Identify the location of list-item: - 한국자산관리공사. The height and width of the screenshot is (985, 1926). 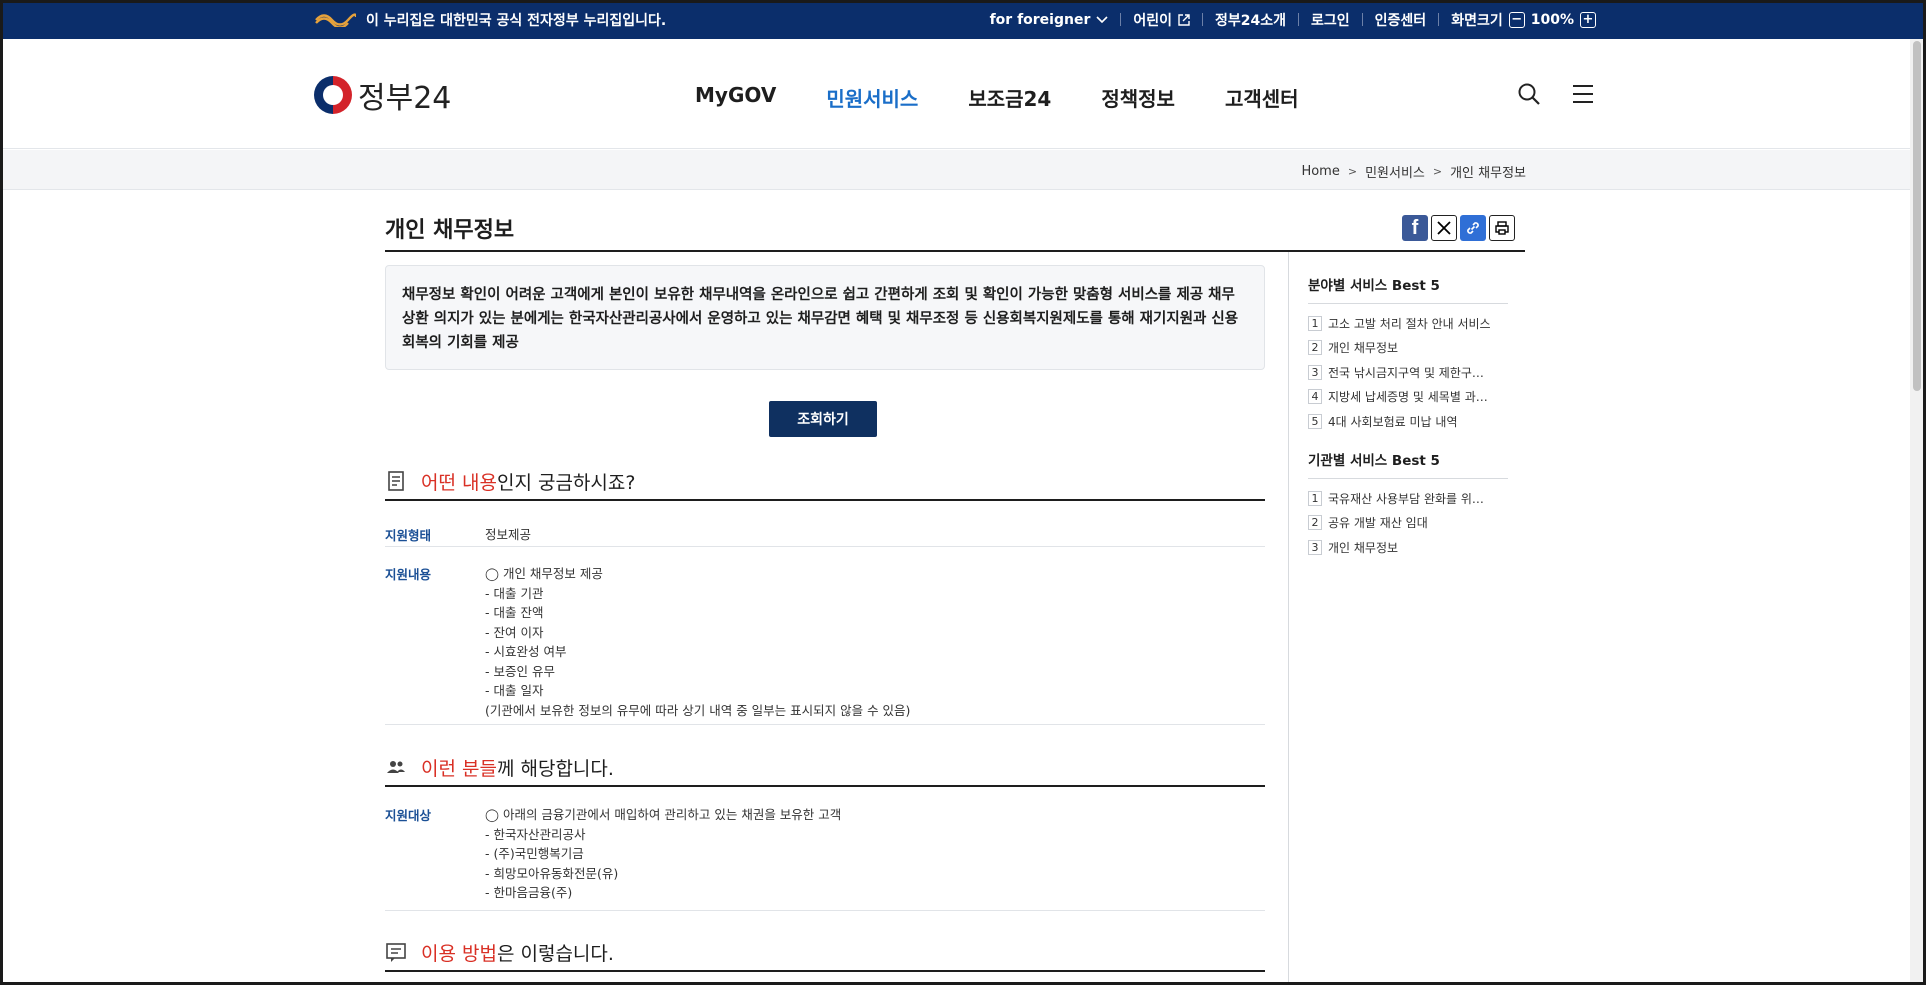
(535, 834).